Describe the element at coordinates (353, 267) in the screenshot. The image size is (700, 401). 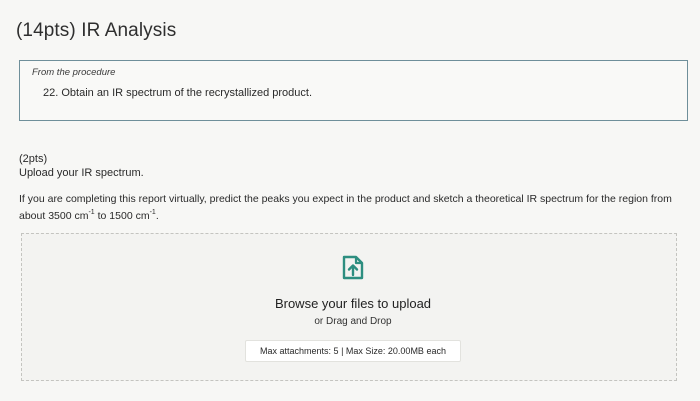
I see `upload-file-icon` at that location.